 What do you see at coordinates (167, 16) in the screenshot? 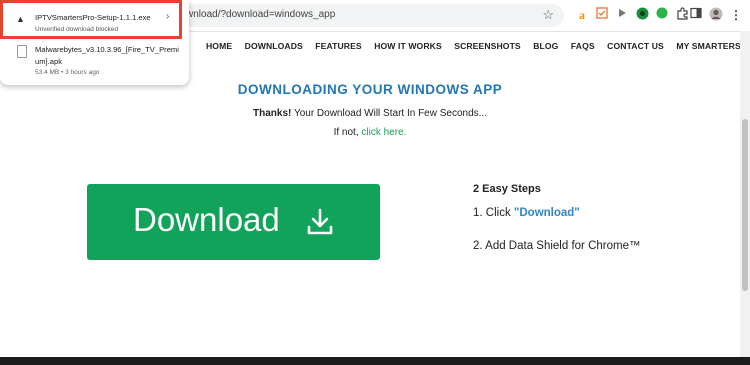
I see `chevron-right-icon: ›` at bounding box center [167, 16].